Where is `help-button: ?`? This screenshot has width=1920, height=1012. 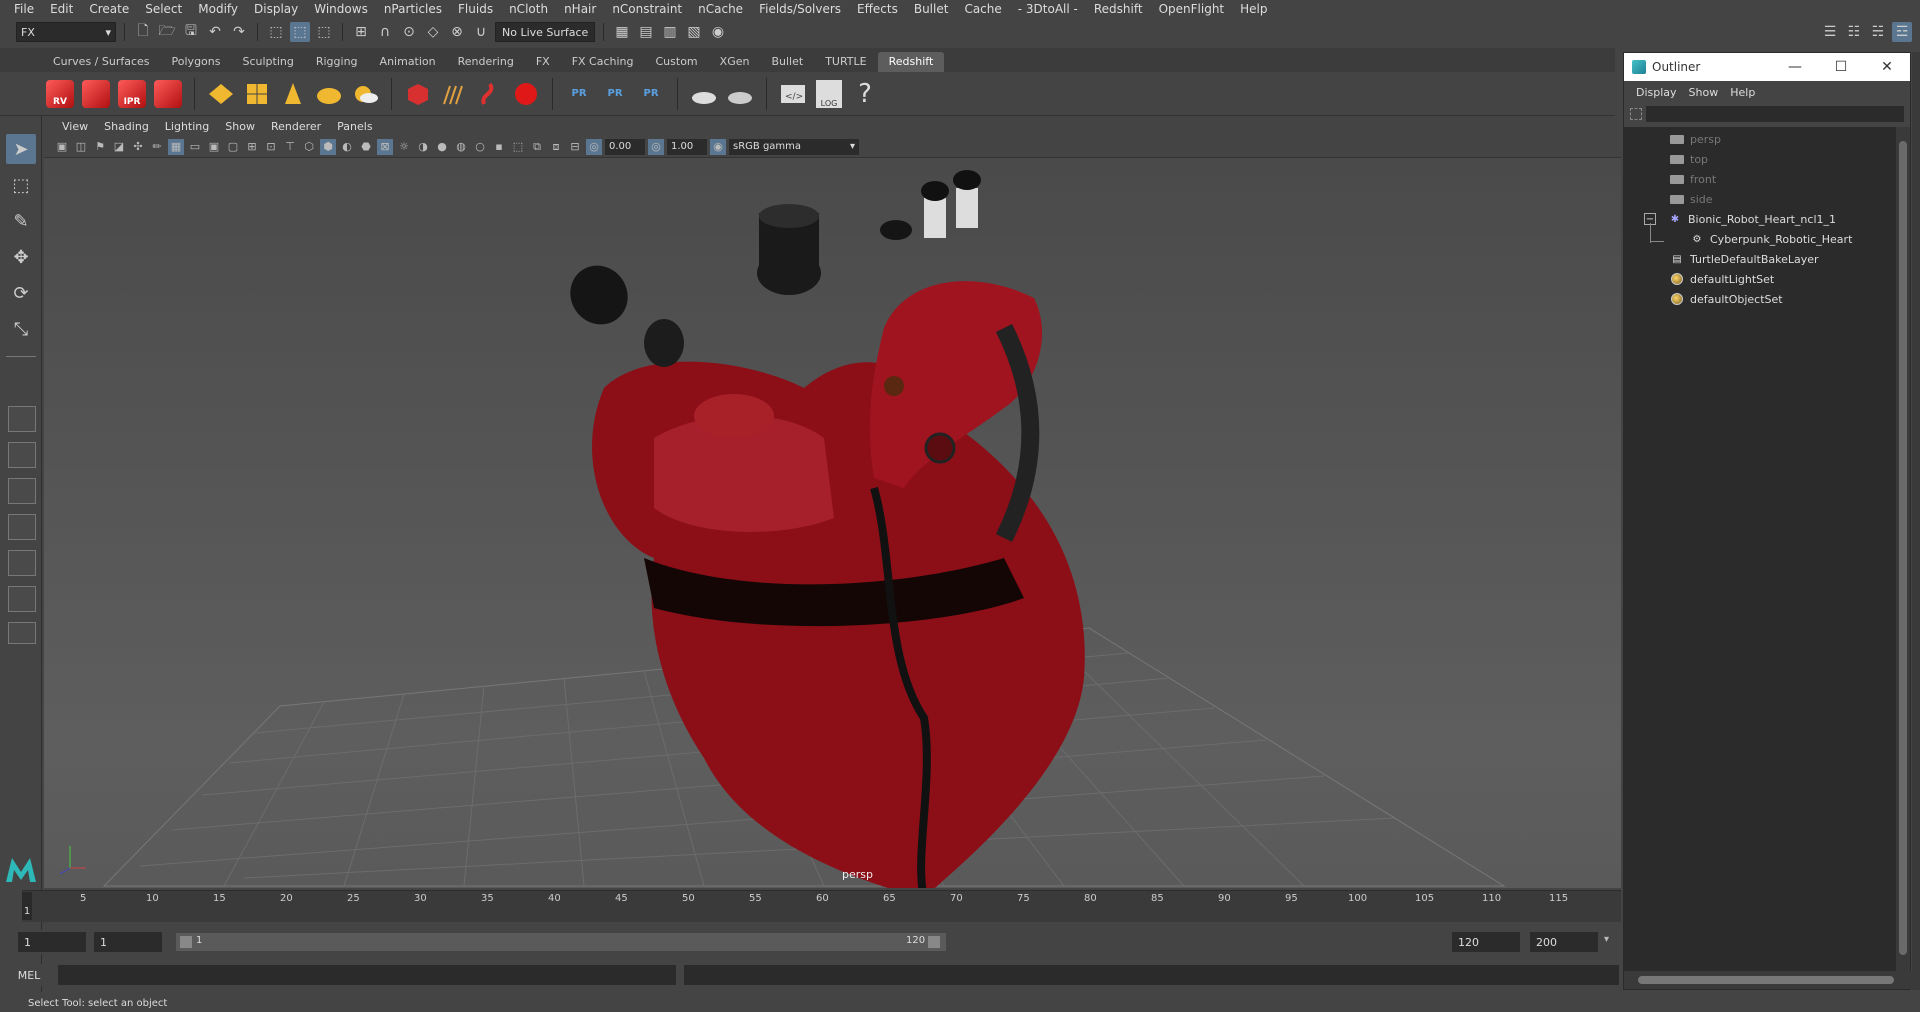
help-button: ? is located at coordinates (865, 94).